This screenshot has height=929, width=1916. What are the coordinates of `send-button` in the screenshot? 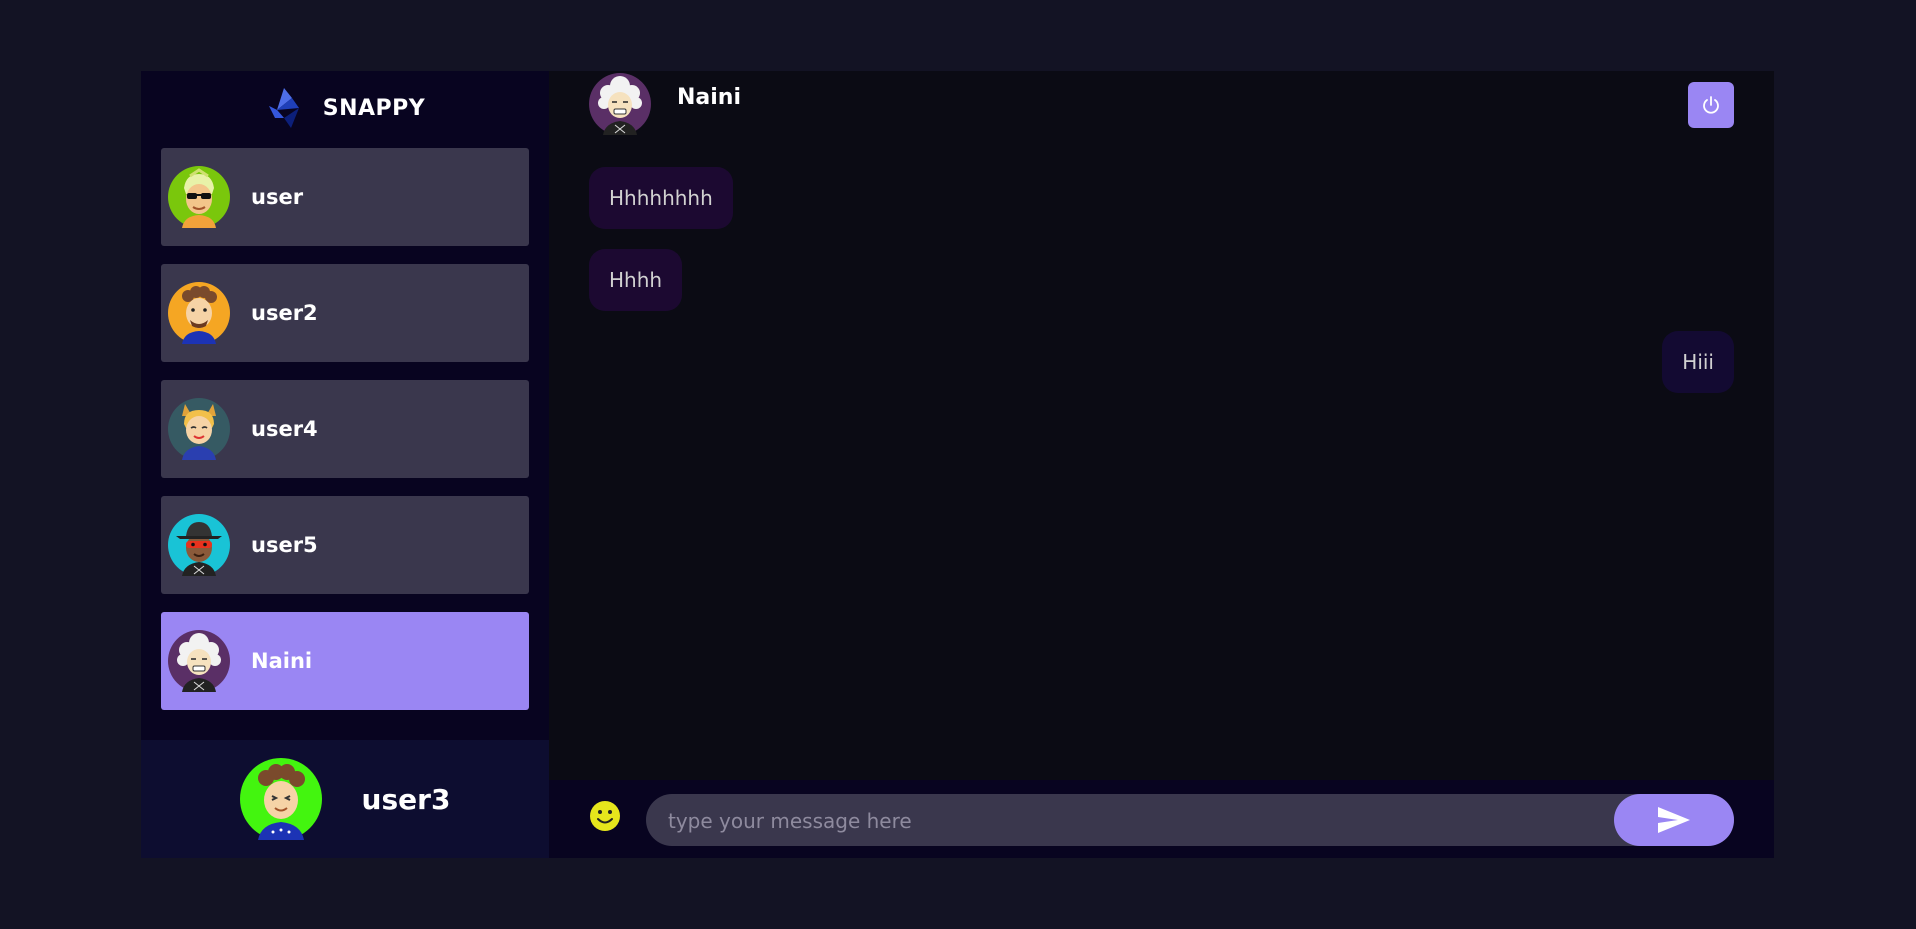 It's located at (1674, 820).